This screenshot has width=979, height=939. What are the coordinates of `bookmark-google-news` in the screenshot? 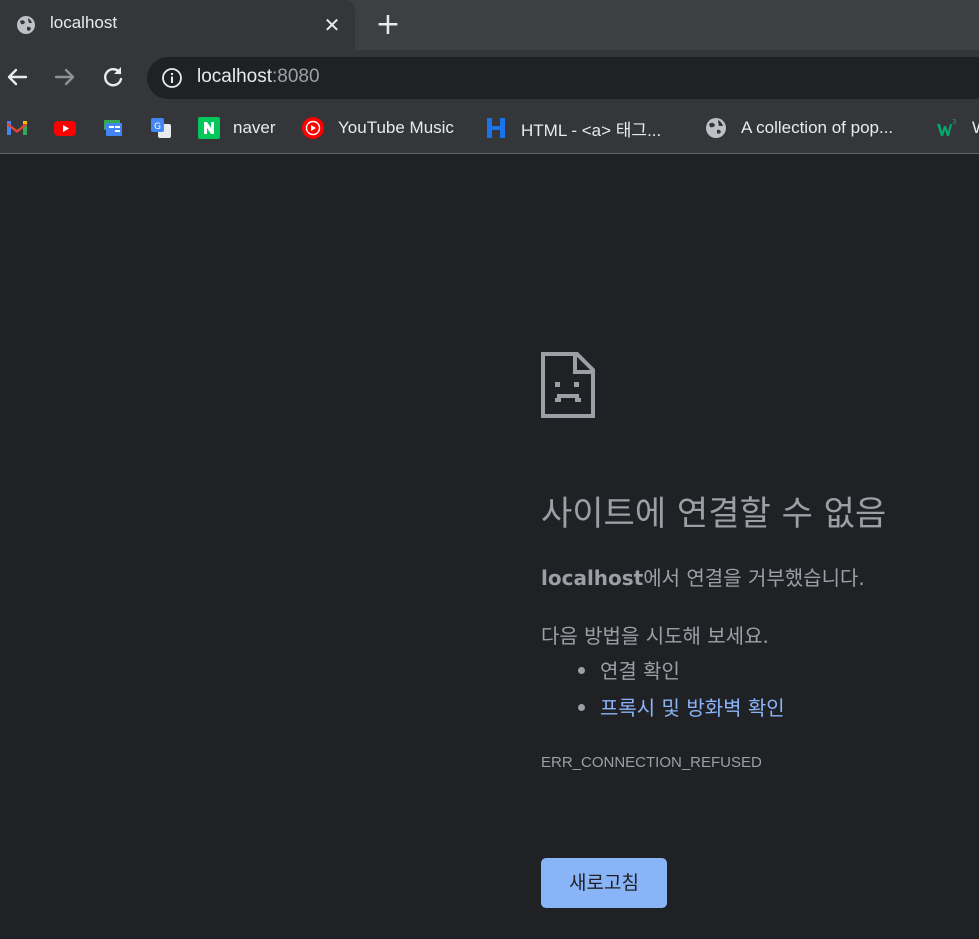 It's located at (113, 128).